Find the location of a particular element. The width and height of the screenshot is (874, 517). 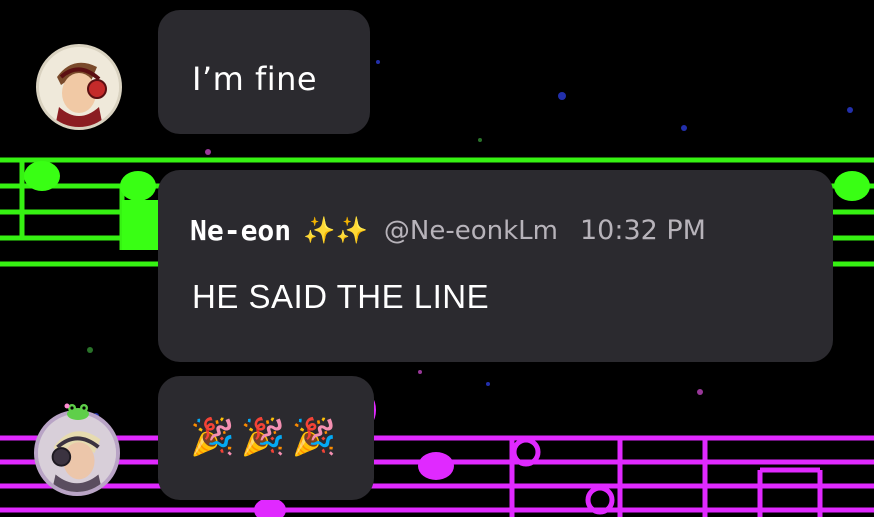

message-header: Ne-eon ✨✨ @Ne-eonkLm 10:32 PM is located at coordinates (448, 230).